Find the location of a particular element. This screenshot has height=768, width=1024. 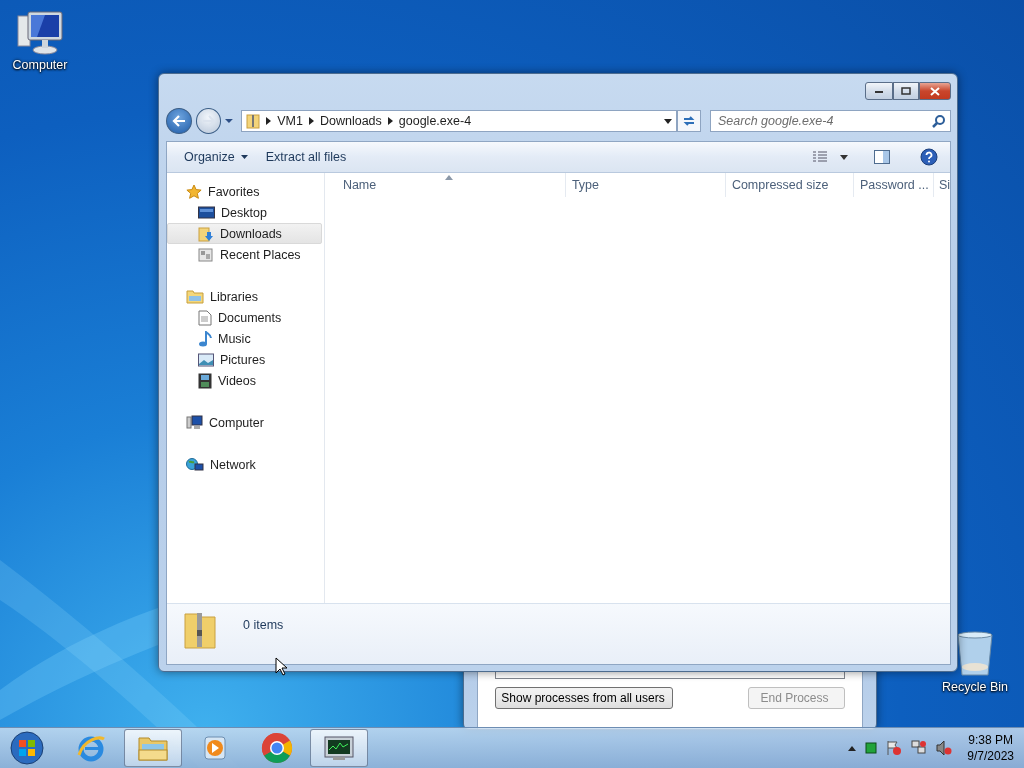

nav-item: Recent Places is located at coordinates (244, 254).